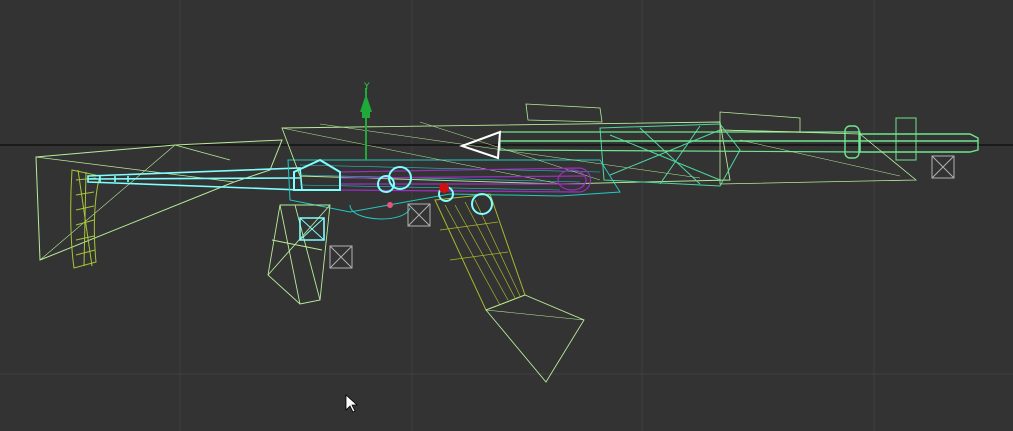 This screenshot has width=1013, height=431. Describe the element at coordinates (159, 204) in the screenshot. I see `stock-wireframe` at that location.